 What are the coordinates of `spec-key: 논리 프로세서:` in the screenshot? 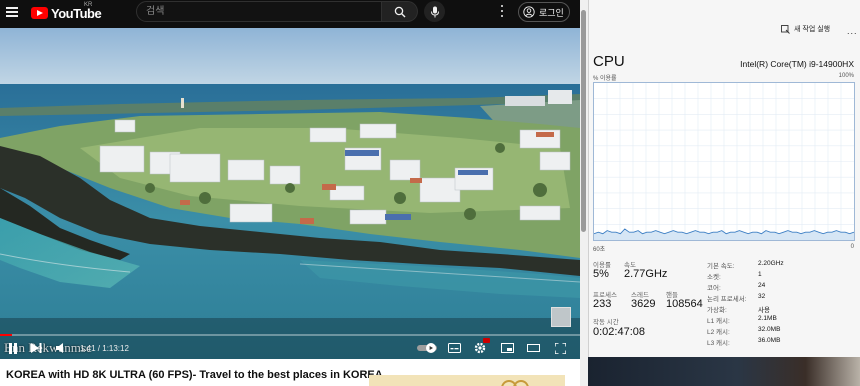 It's located at (727, 299).